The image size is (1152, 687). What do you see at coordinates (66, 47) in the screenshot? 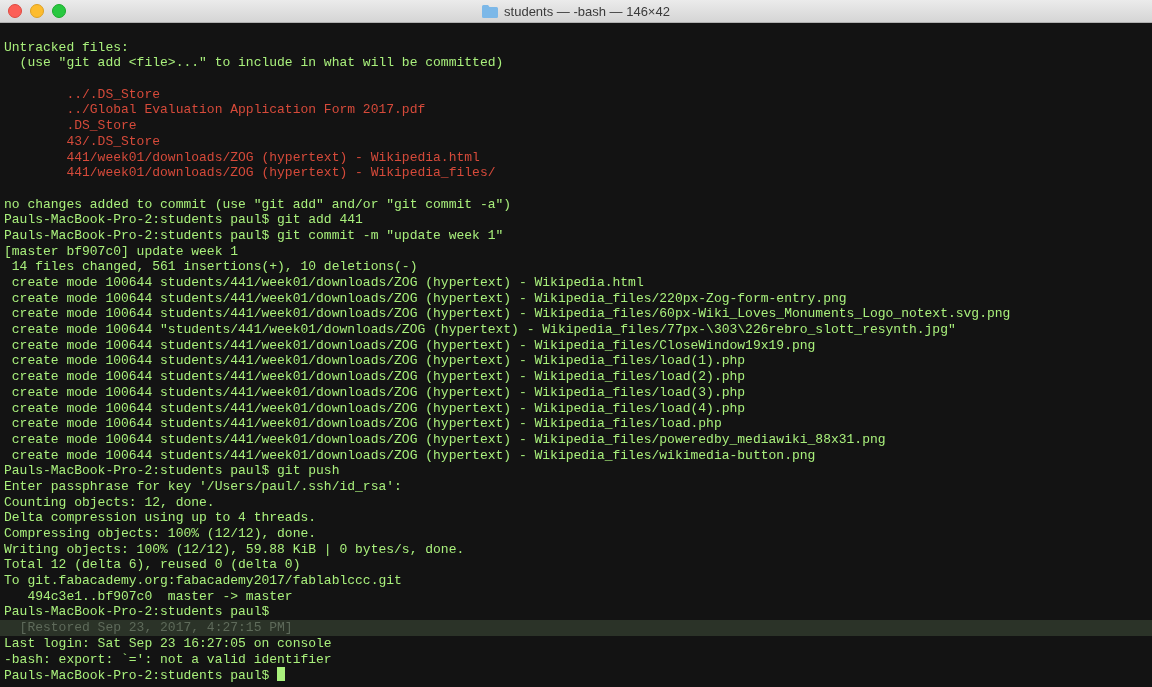
I see `terminal-line: Untracked files:` at bounding box center [66, 47].